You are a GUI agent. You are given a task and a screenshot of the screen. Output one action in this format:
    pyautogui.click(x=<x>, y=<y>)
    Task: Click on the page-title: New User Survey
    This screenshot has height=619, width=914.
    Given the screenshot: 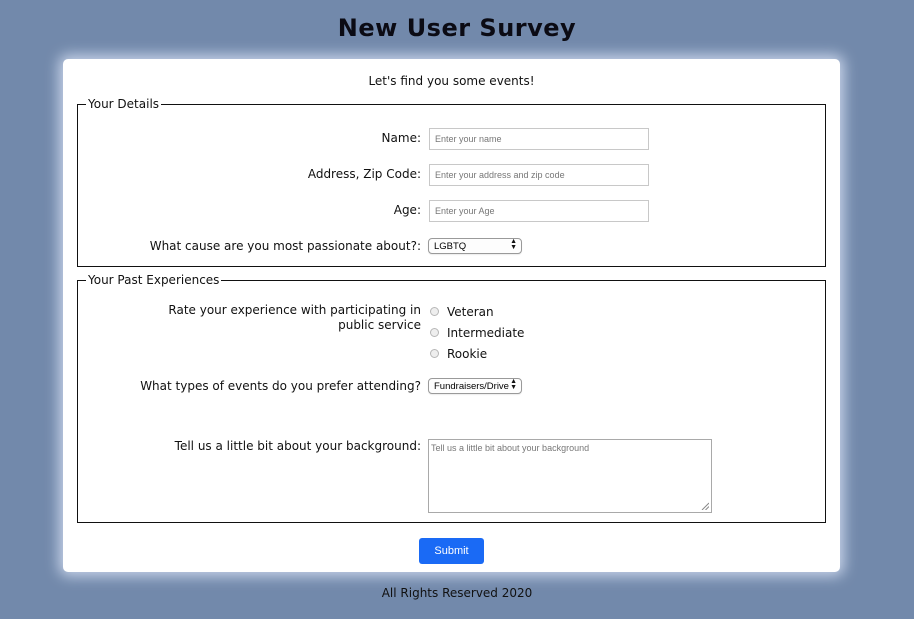 What is the action you would take?
    pyautogui.click(x=457, y=28)
    